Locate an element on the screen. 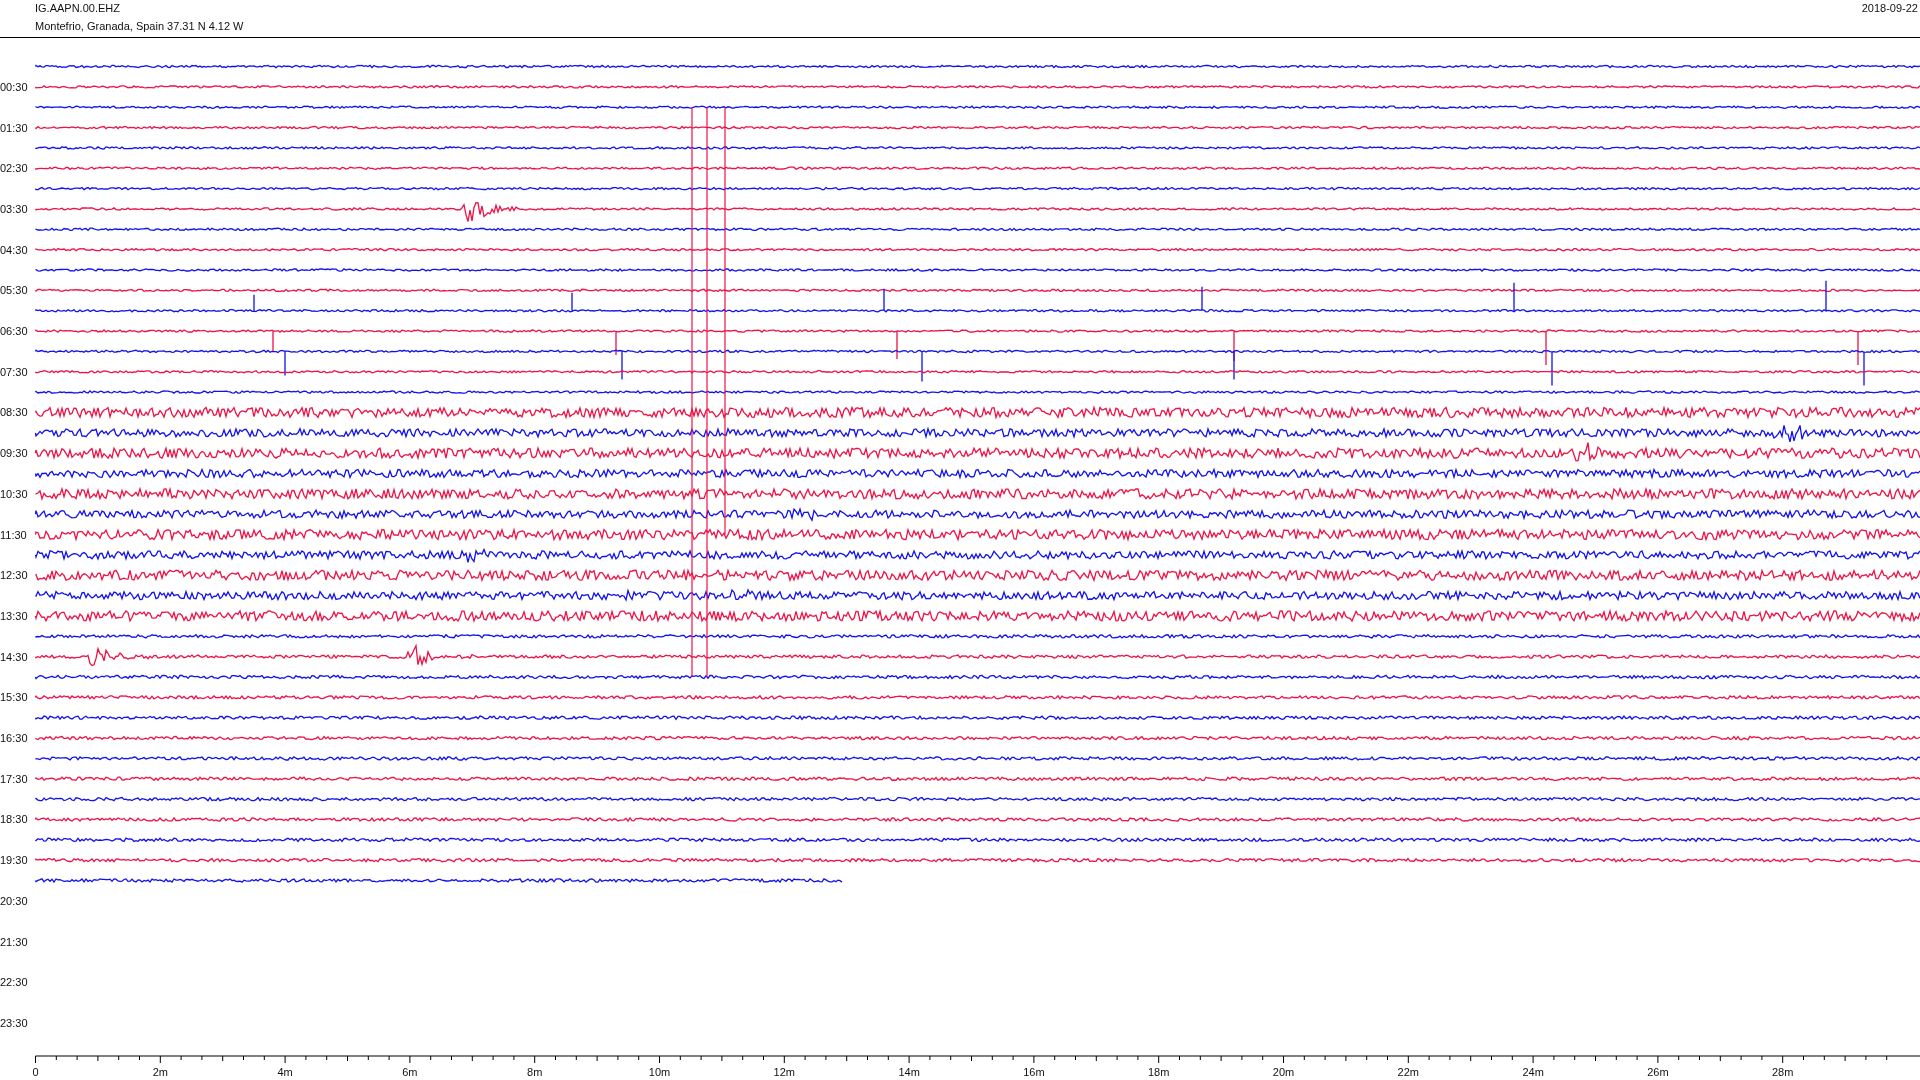 This screenshot has width=1920, height=1080. time-label: 02:30 is located at coordinates (14, 168).